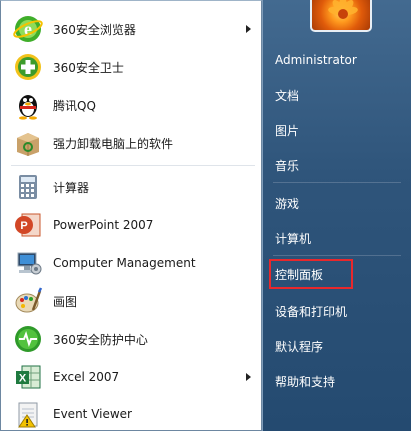  I want to click on places-item-help-support: 帮助和支持, so click(338, 381).